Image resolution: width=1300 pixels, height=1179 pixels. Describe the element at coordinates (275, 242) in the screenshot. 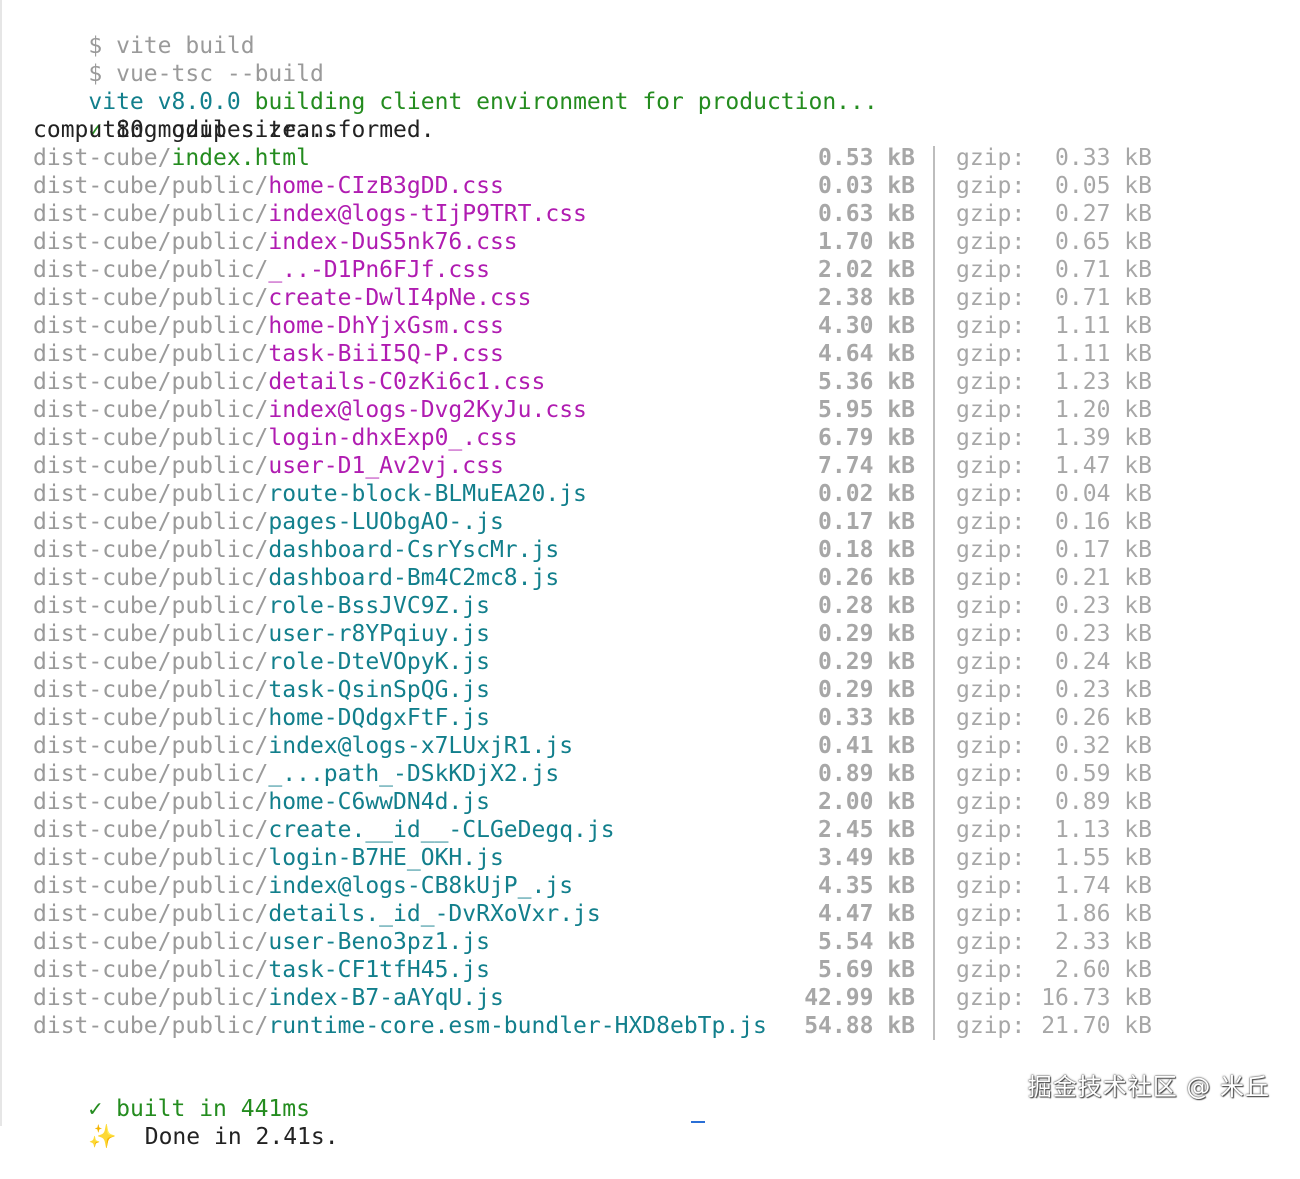

I see `file-path: dist-cube/public/index-DuS5nk76.css` at that location.